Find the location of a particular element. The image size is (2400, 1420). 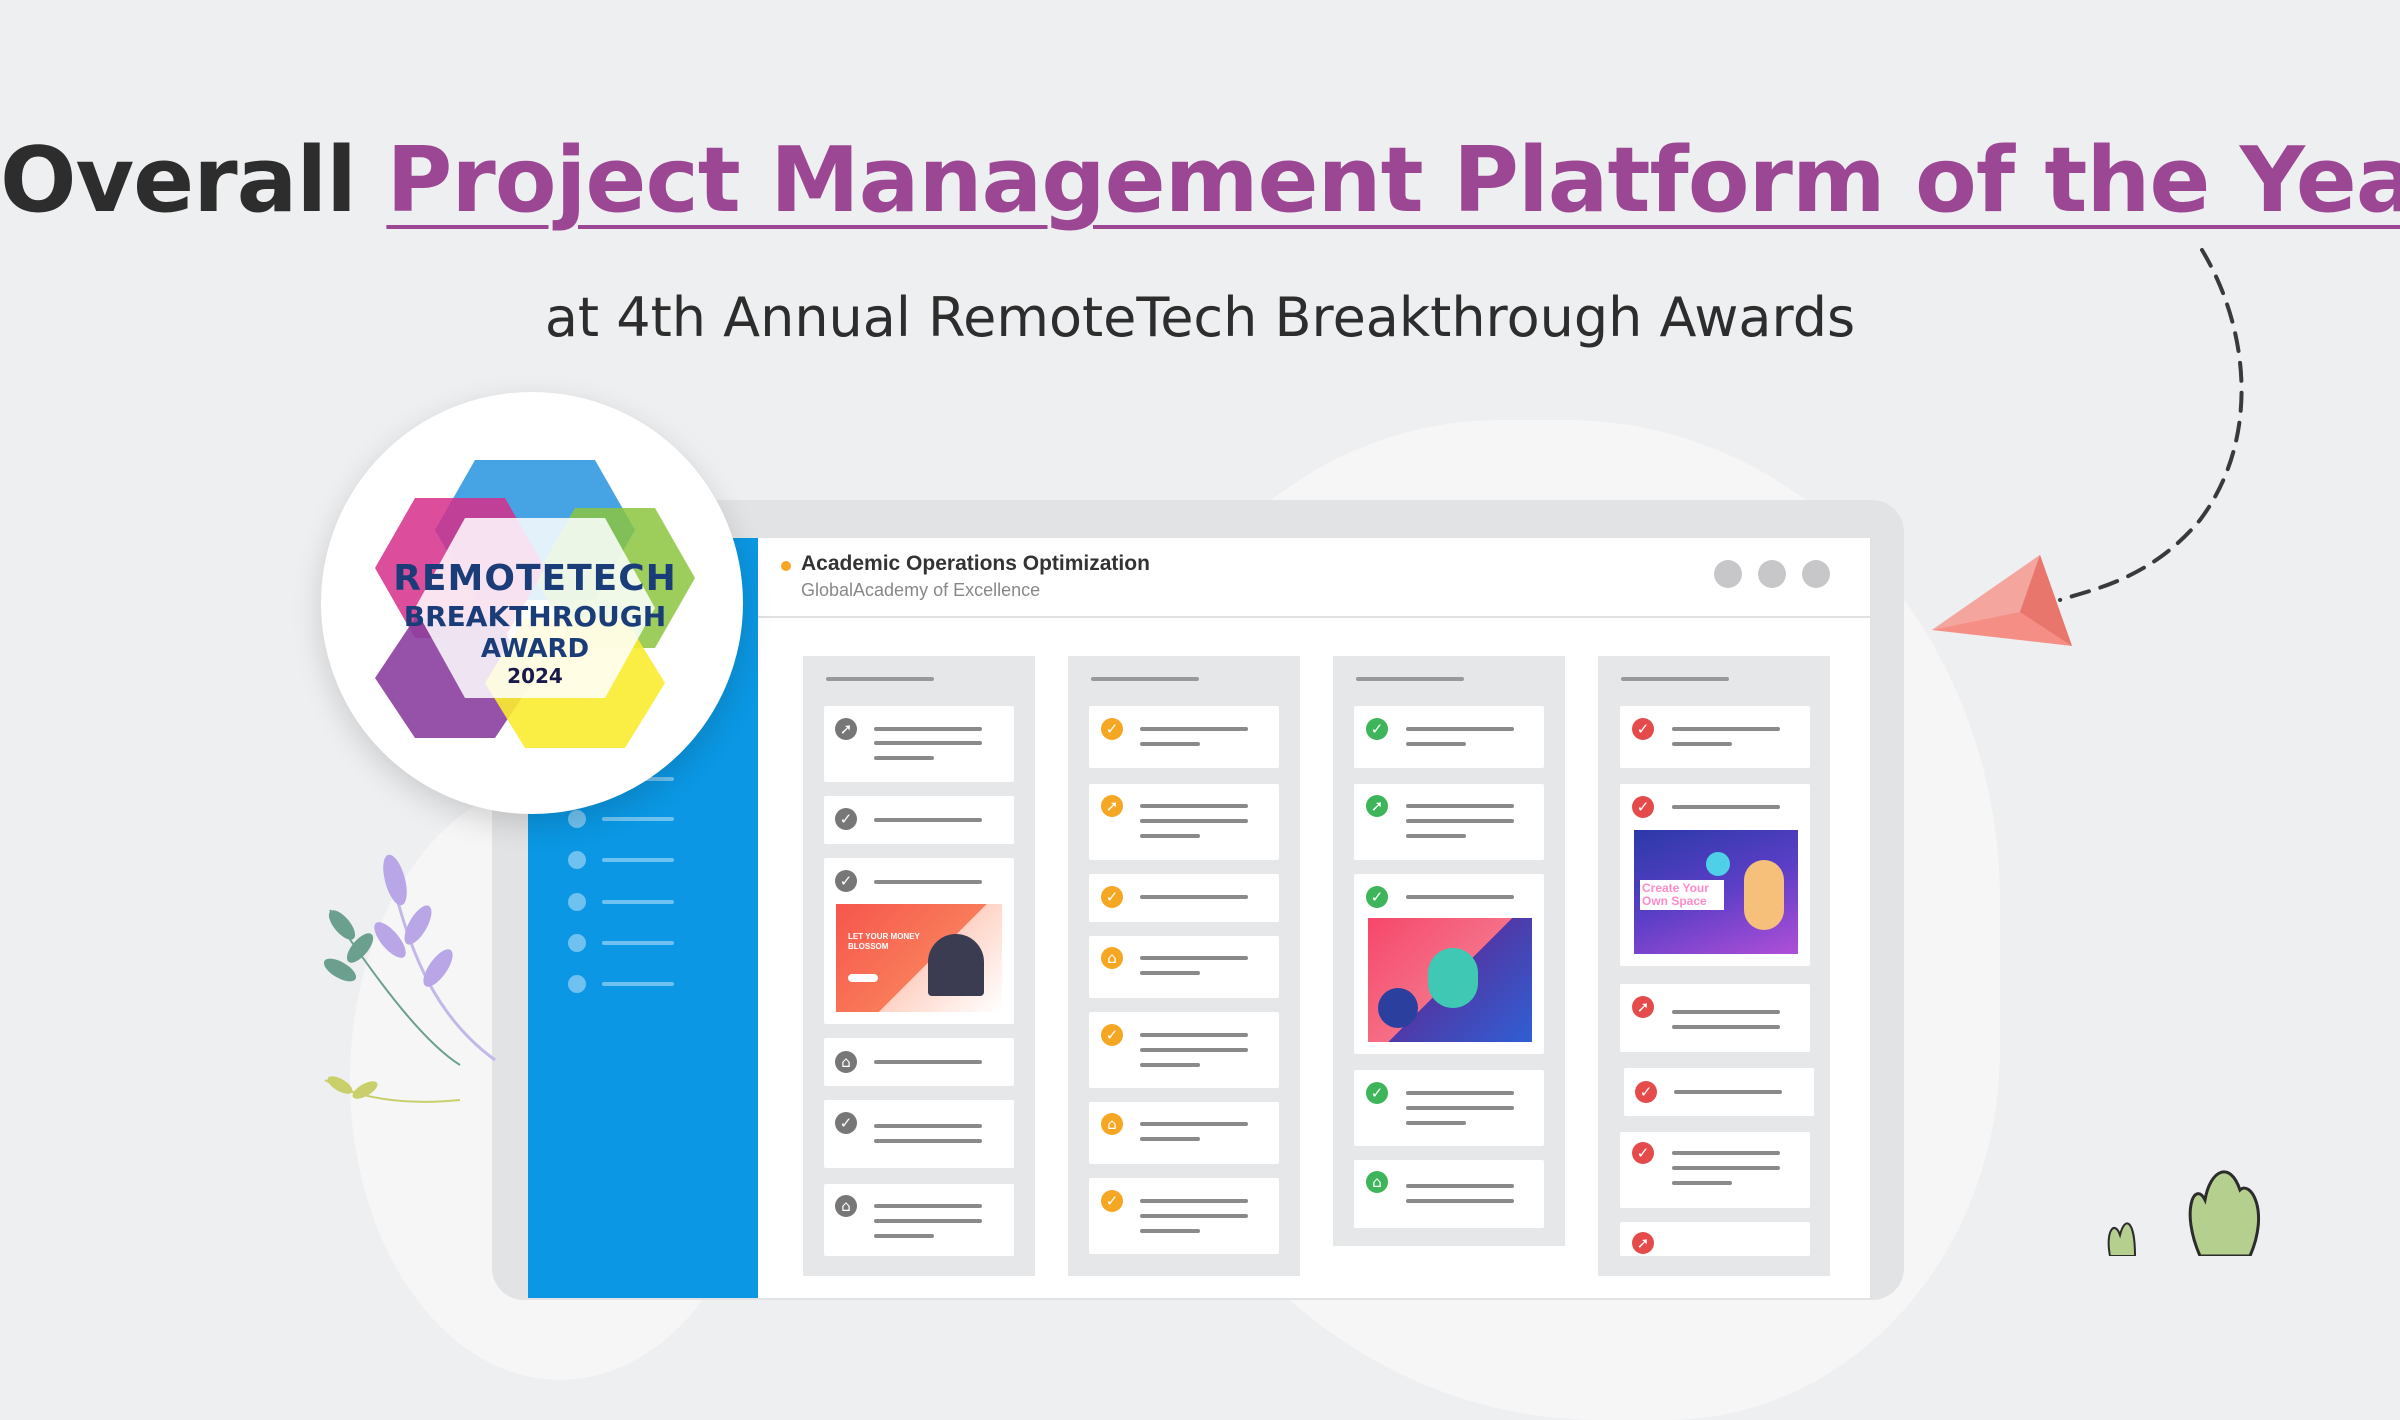

card-image-caption: Create Your Own Space is located at coordinates (1682, 895).